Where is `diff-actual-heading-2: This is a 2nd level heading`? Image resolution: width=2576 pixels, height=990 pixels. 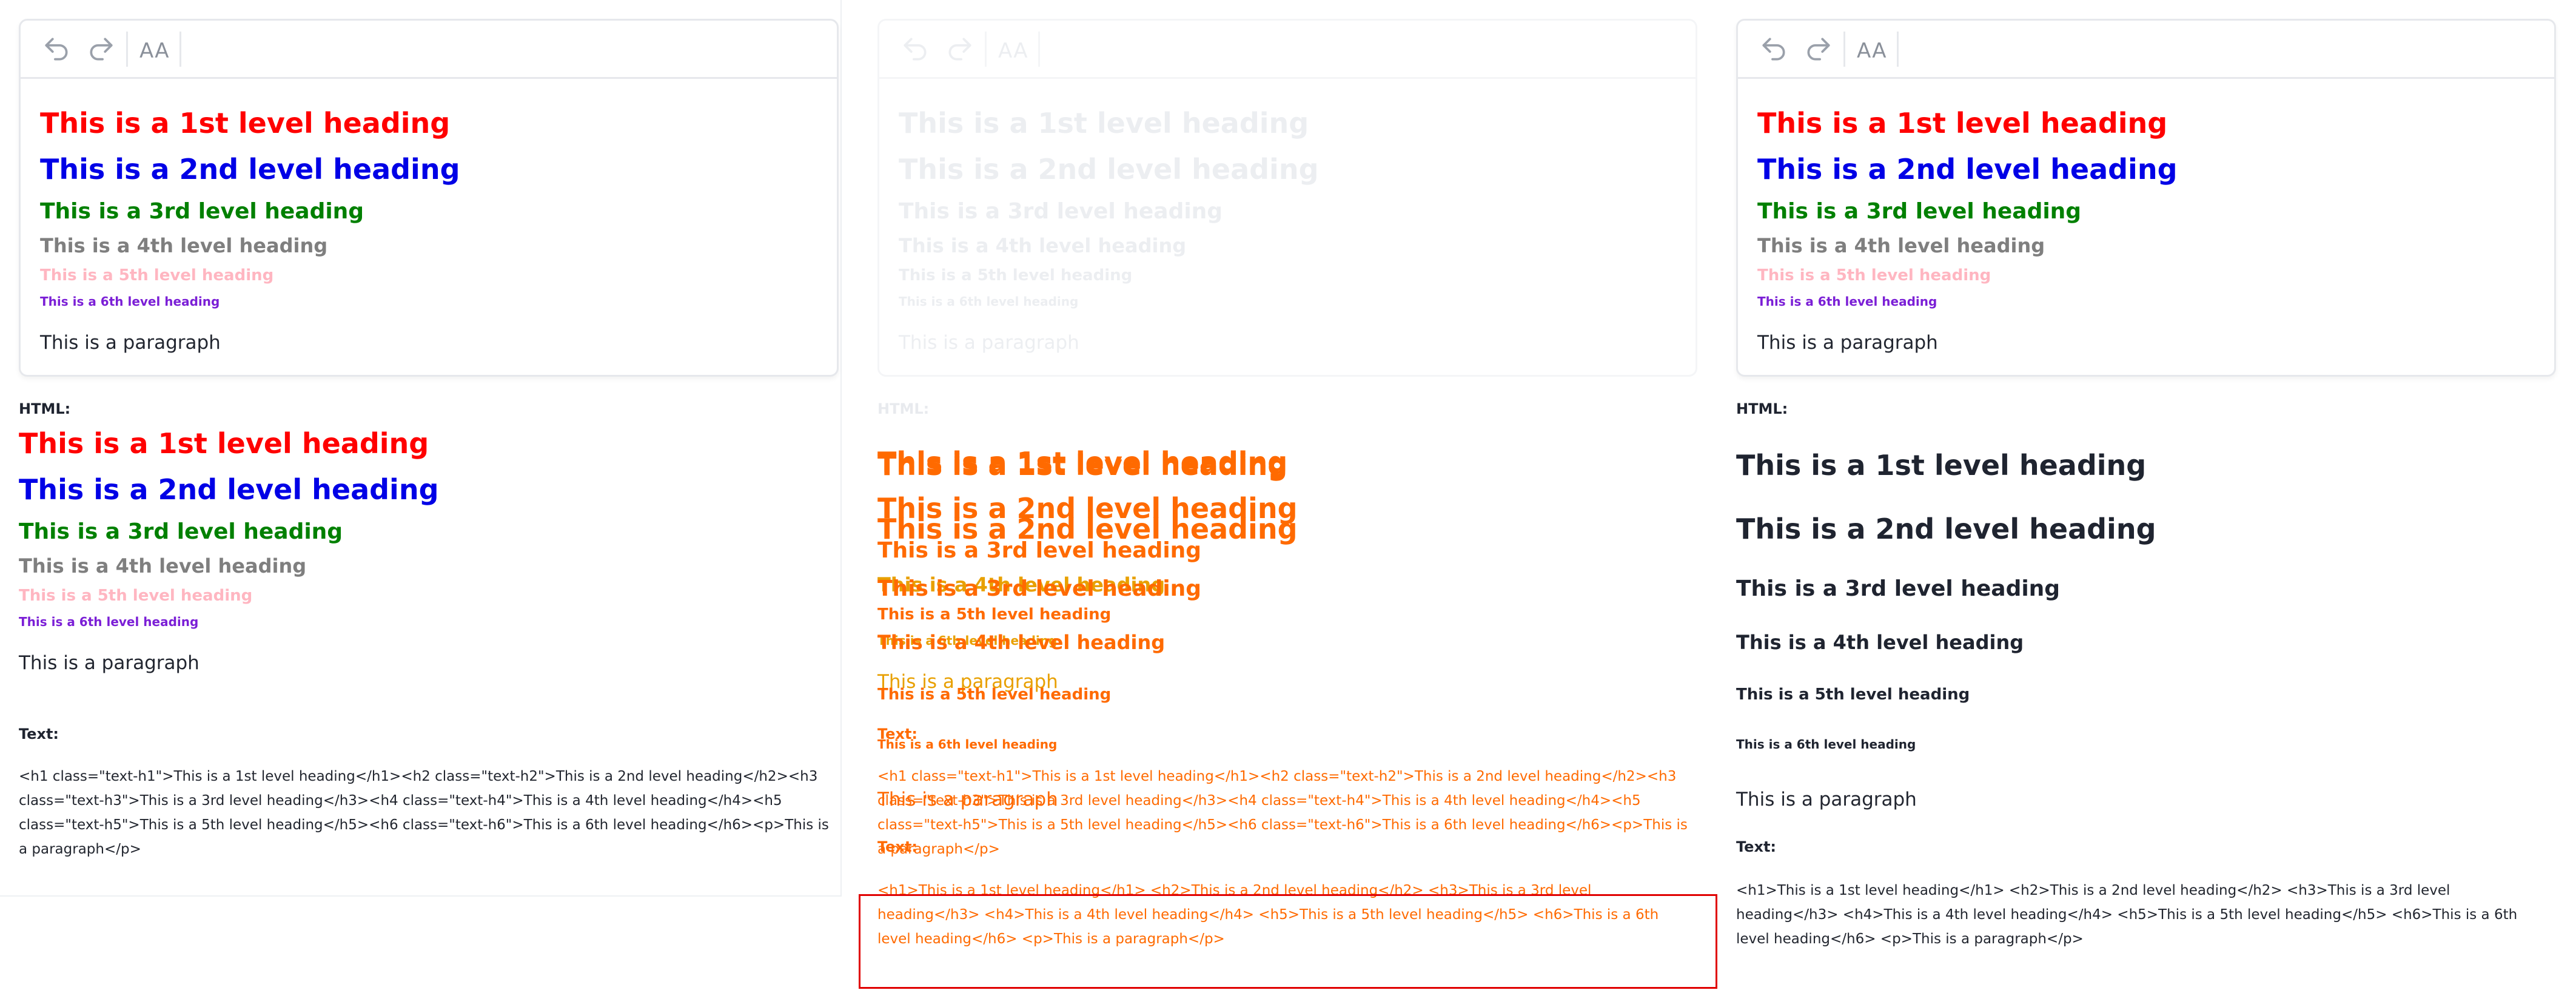
diff-actual-heading-2: This is a 2nd level heading is located at coordinates (1087, 529).